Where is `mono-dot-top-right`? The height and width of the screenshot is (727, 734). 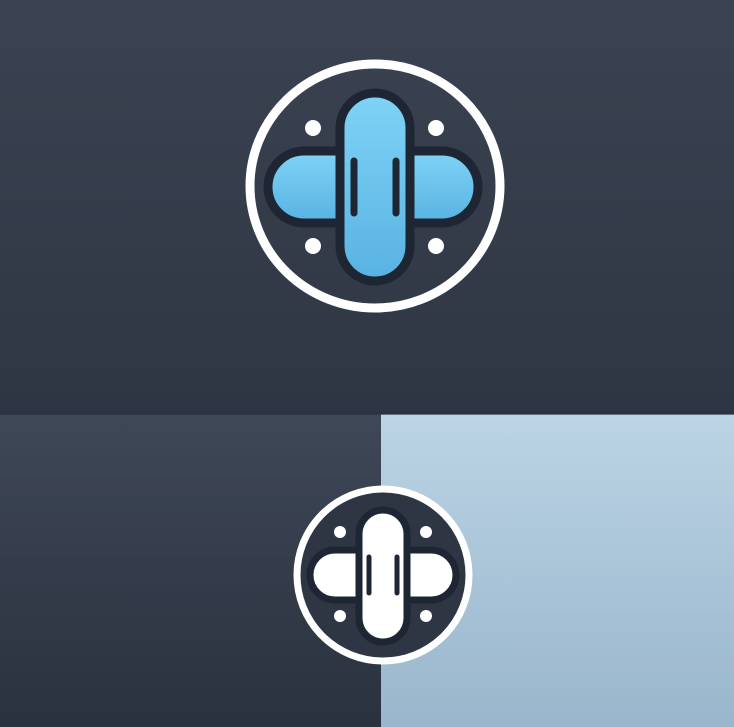
mono-dot-top-right is located at coordinates (426, 532).